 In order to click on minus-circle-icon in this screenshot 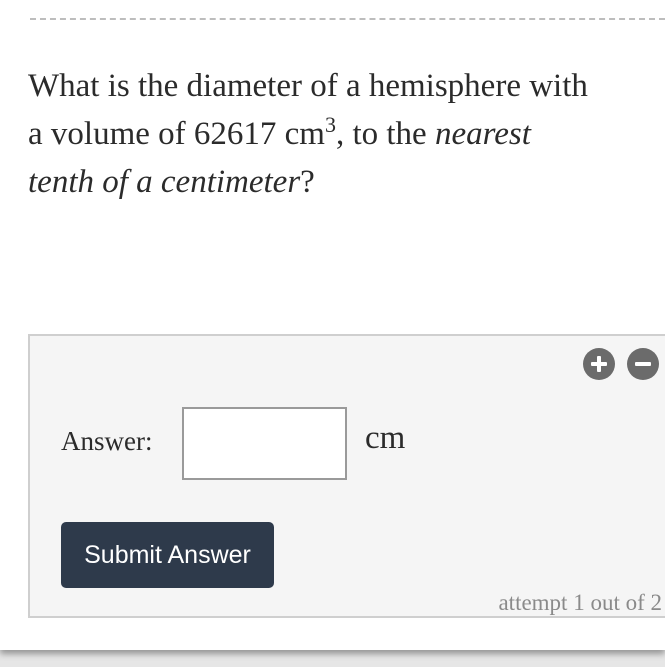, I will do `click(643, 364)`.